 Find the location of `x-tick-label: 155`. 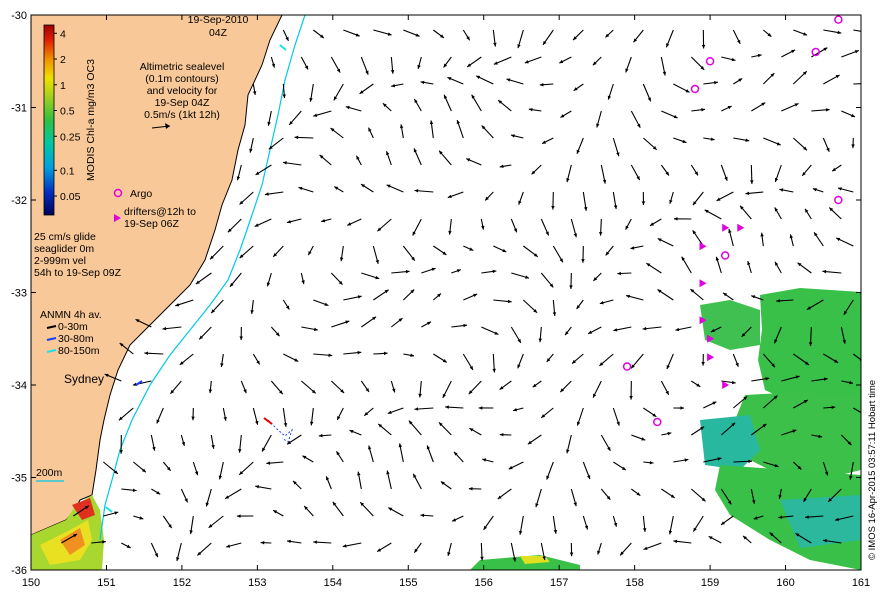

x-tick-label: 155 is located at coordinates (408, 583).